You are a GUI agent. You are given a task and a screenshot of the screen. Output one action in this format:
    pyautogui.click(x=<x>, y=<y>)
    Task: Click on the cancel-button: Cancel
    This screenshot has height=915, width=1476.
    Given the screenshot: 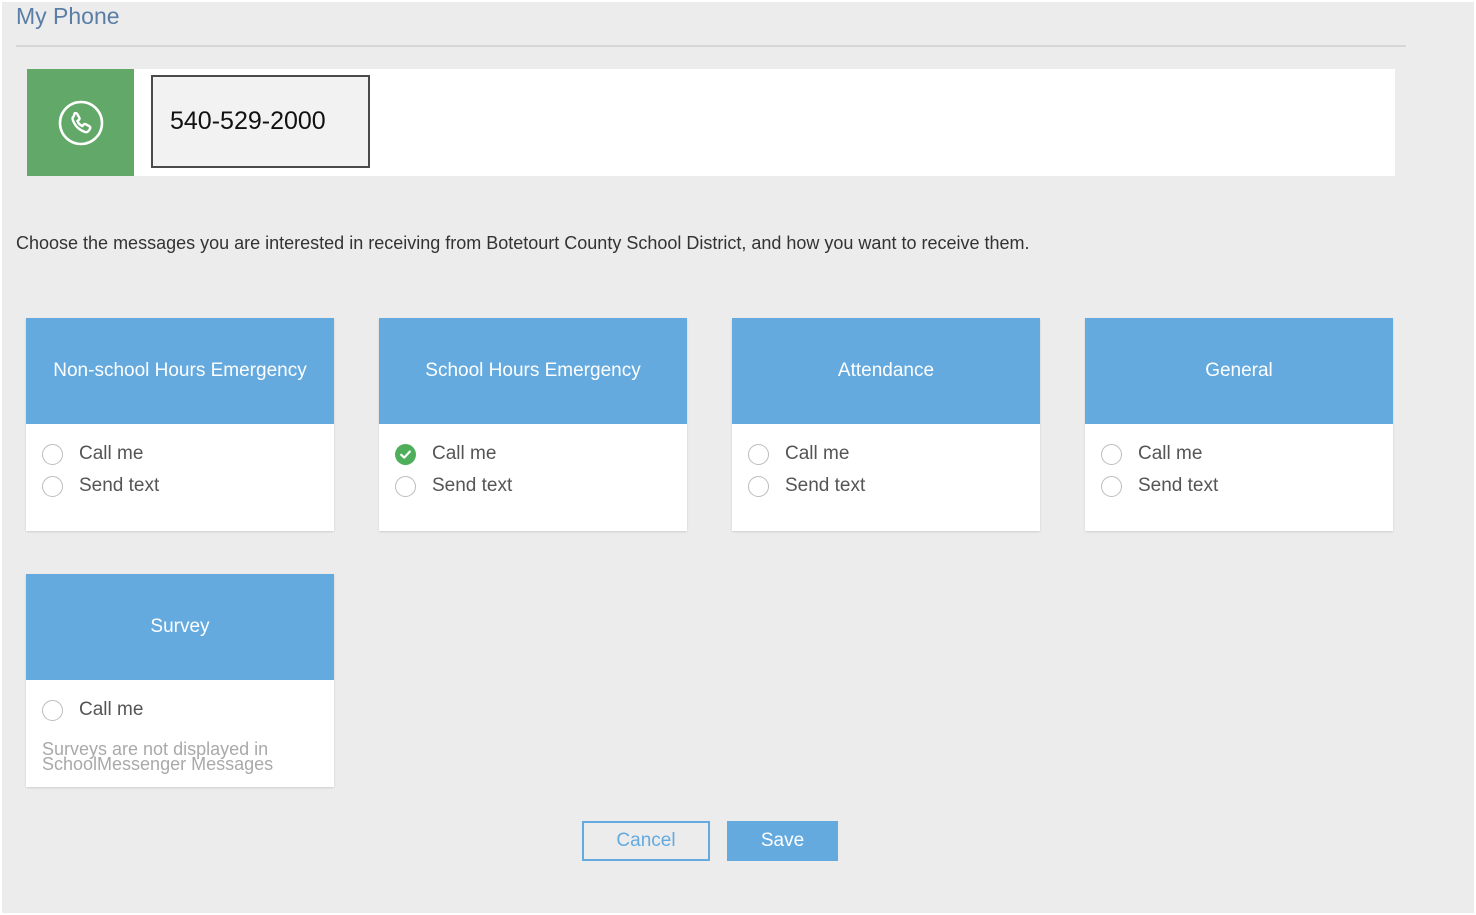 What is the action you would take?
    pyautogui.click(x=646, y=841)
    